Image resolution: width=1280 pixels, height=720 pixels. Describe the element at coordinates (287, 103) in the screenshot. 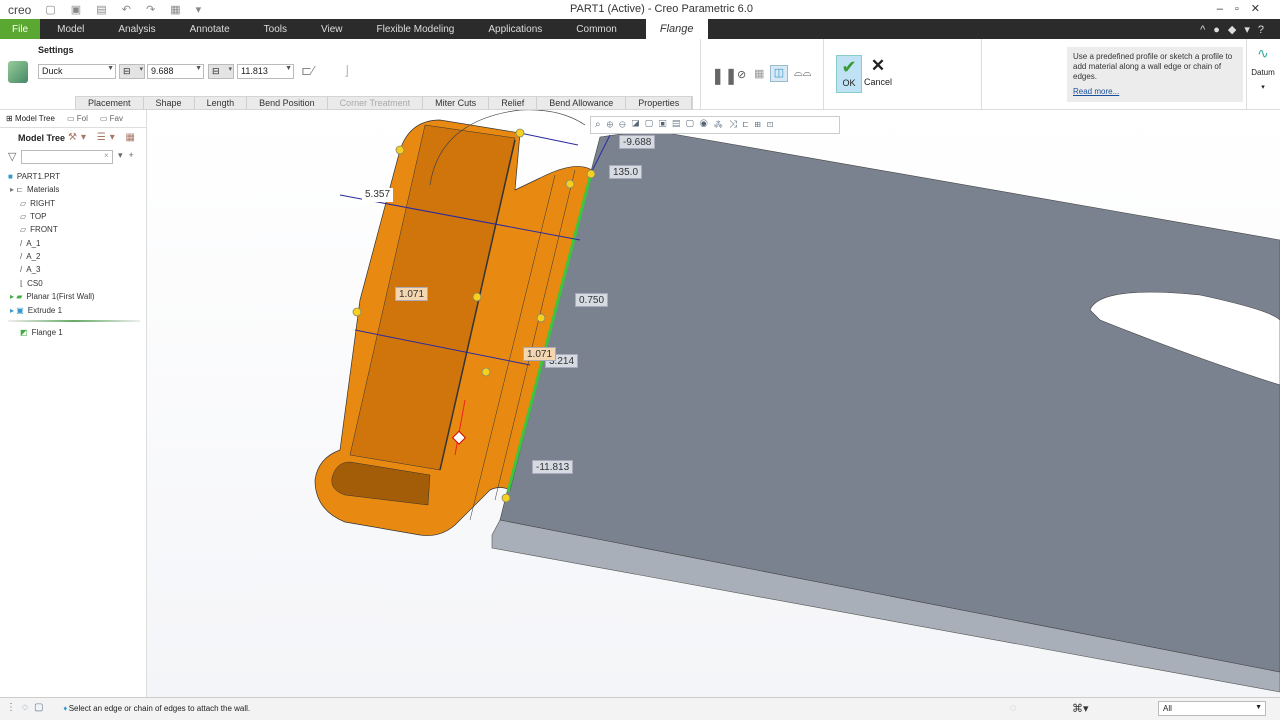

I see `subtab-bend-position: Bend Position` at that location.